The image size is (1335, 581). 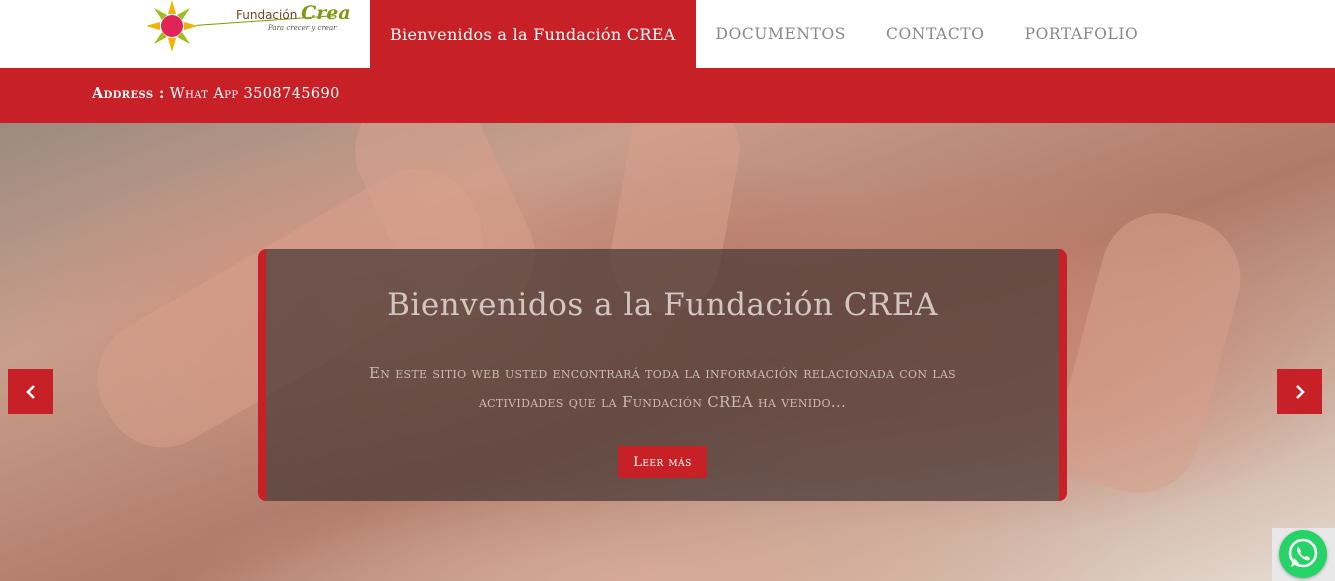 I want to click on hero-image-detail, so click(x=1150, y=353).